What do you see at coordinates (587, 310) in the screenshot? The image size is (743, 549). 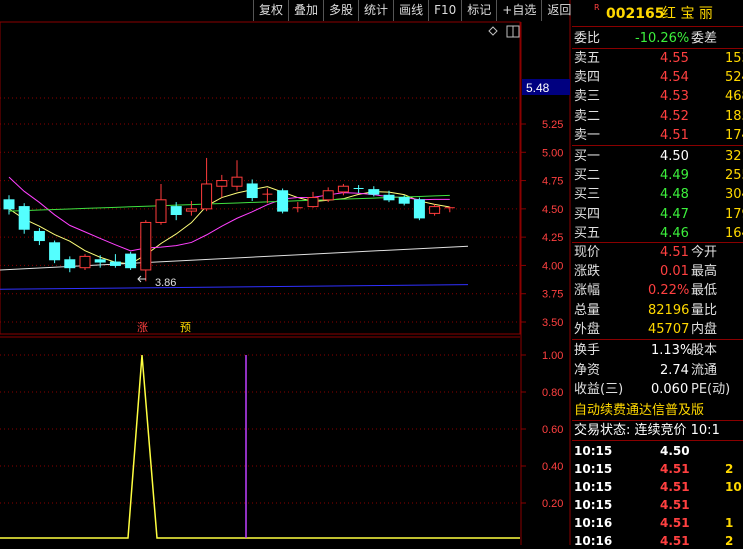 I see `quote-label: 总量` at bounding box center [587, 310].